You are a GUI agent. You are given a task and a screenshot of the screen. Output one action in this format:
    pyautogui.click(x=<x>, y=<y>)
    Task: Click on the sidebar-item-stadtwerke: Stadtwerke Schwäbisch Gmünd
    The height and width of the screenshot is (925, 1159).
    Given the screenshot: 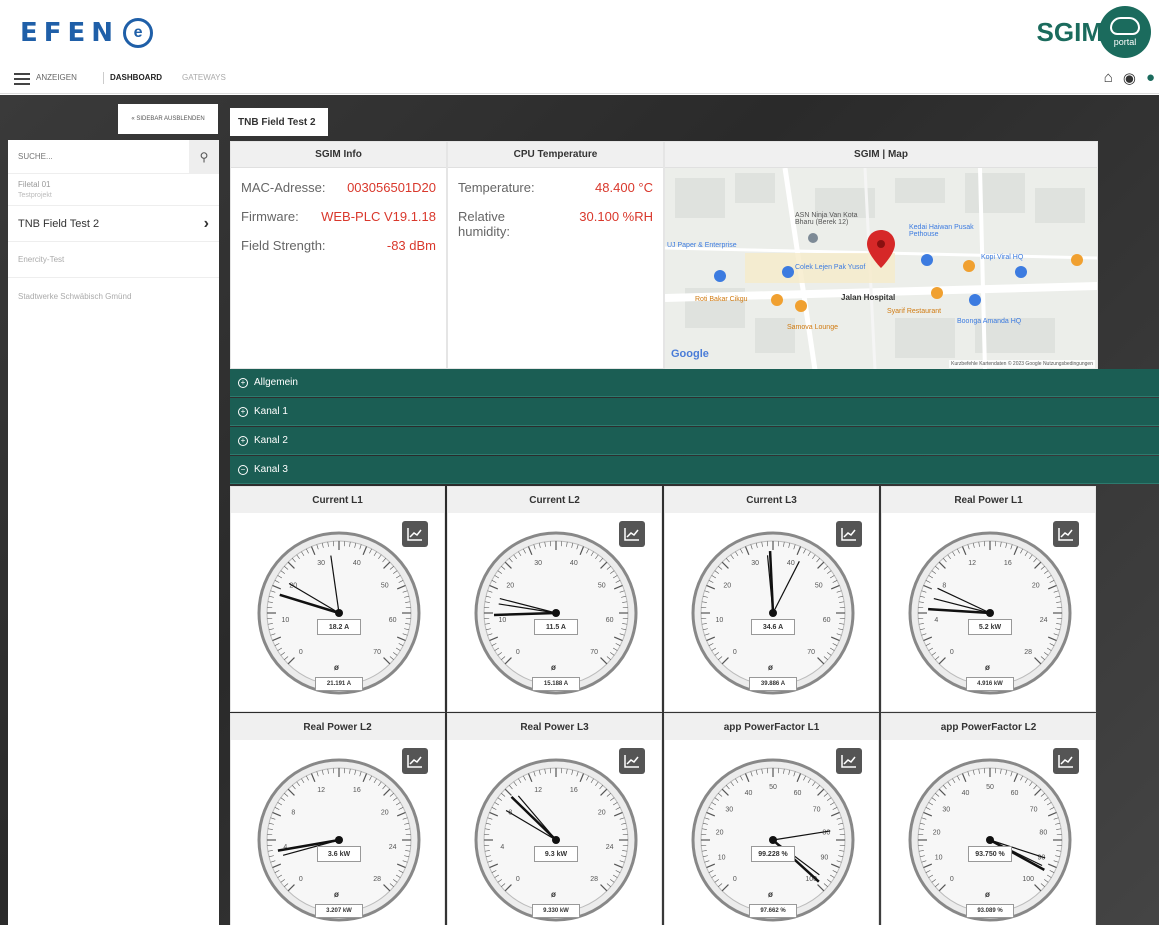 What is the action you would take?
    pyautogui.click(x=113, y=296)
    